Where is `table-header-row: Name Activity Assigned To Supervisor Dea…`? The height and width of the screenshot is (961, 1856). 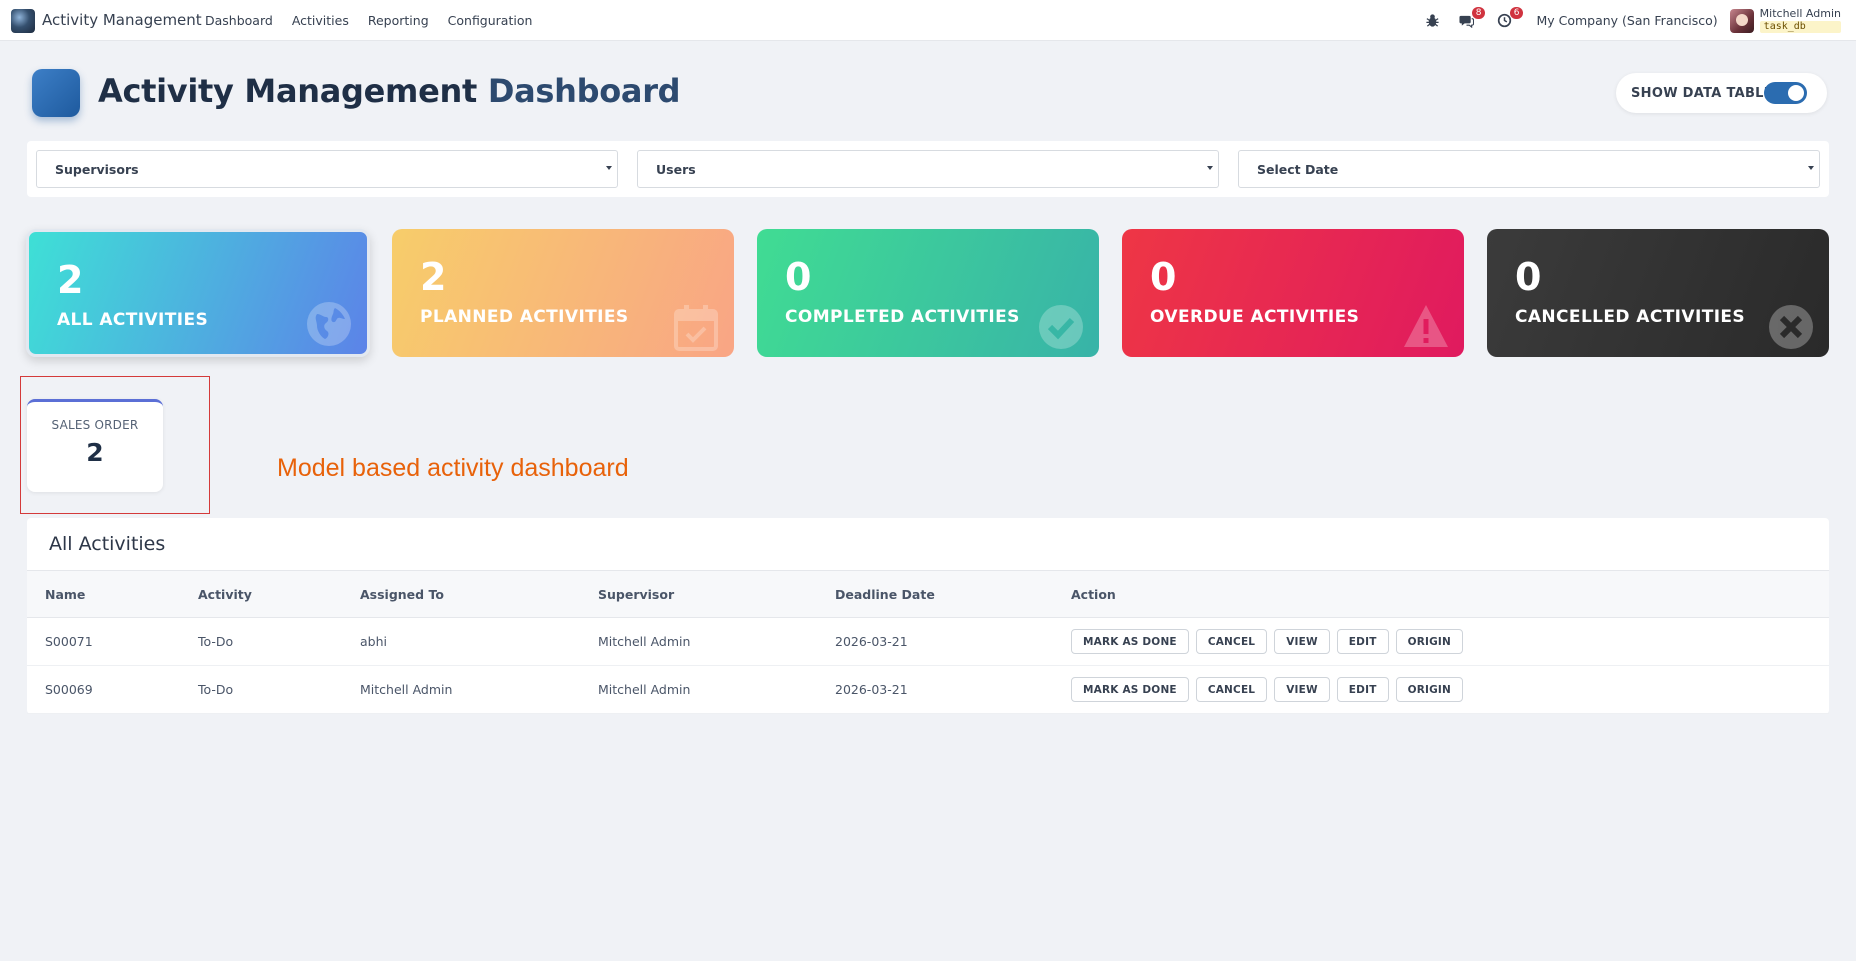 table-header-row: Name Activity Assigned To Supervisor Dea… is located at coordinates (928, 594).